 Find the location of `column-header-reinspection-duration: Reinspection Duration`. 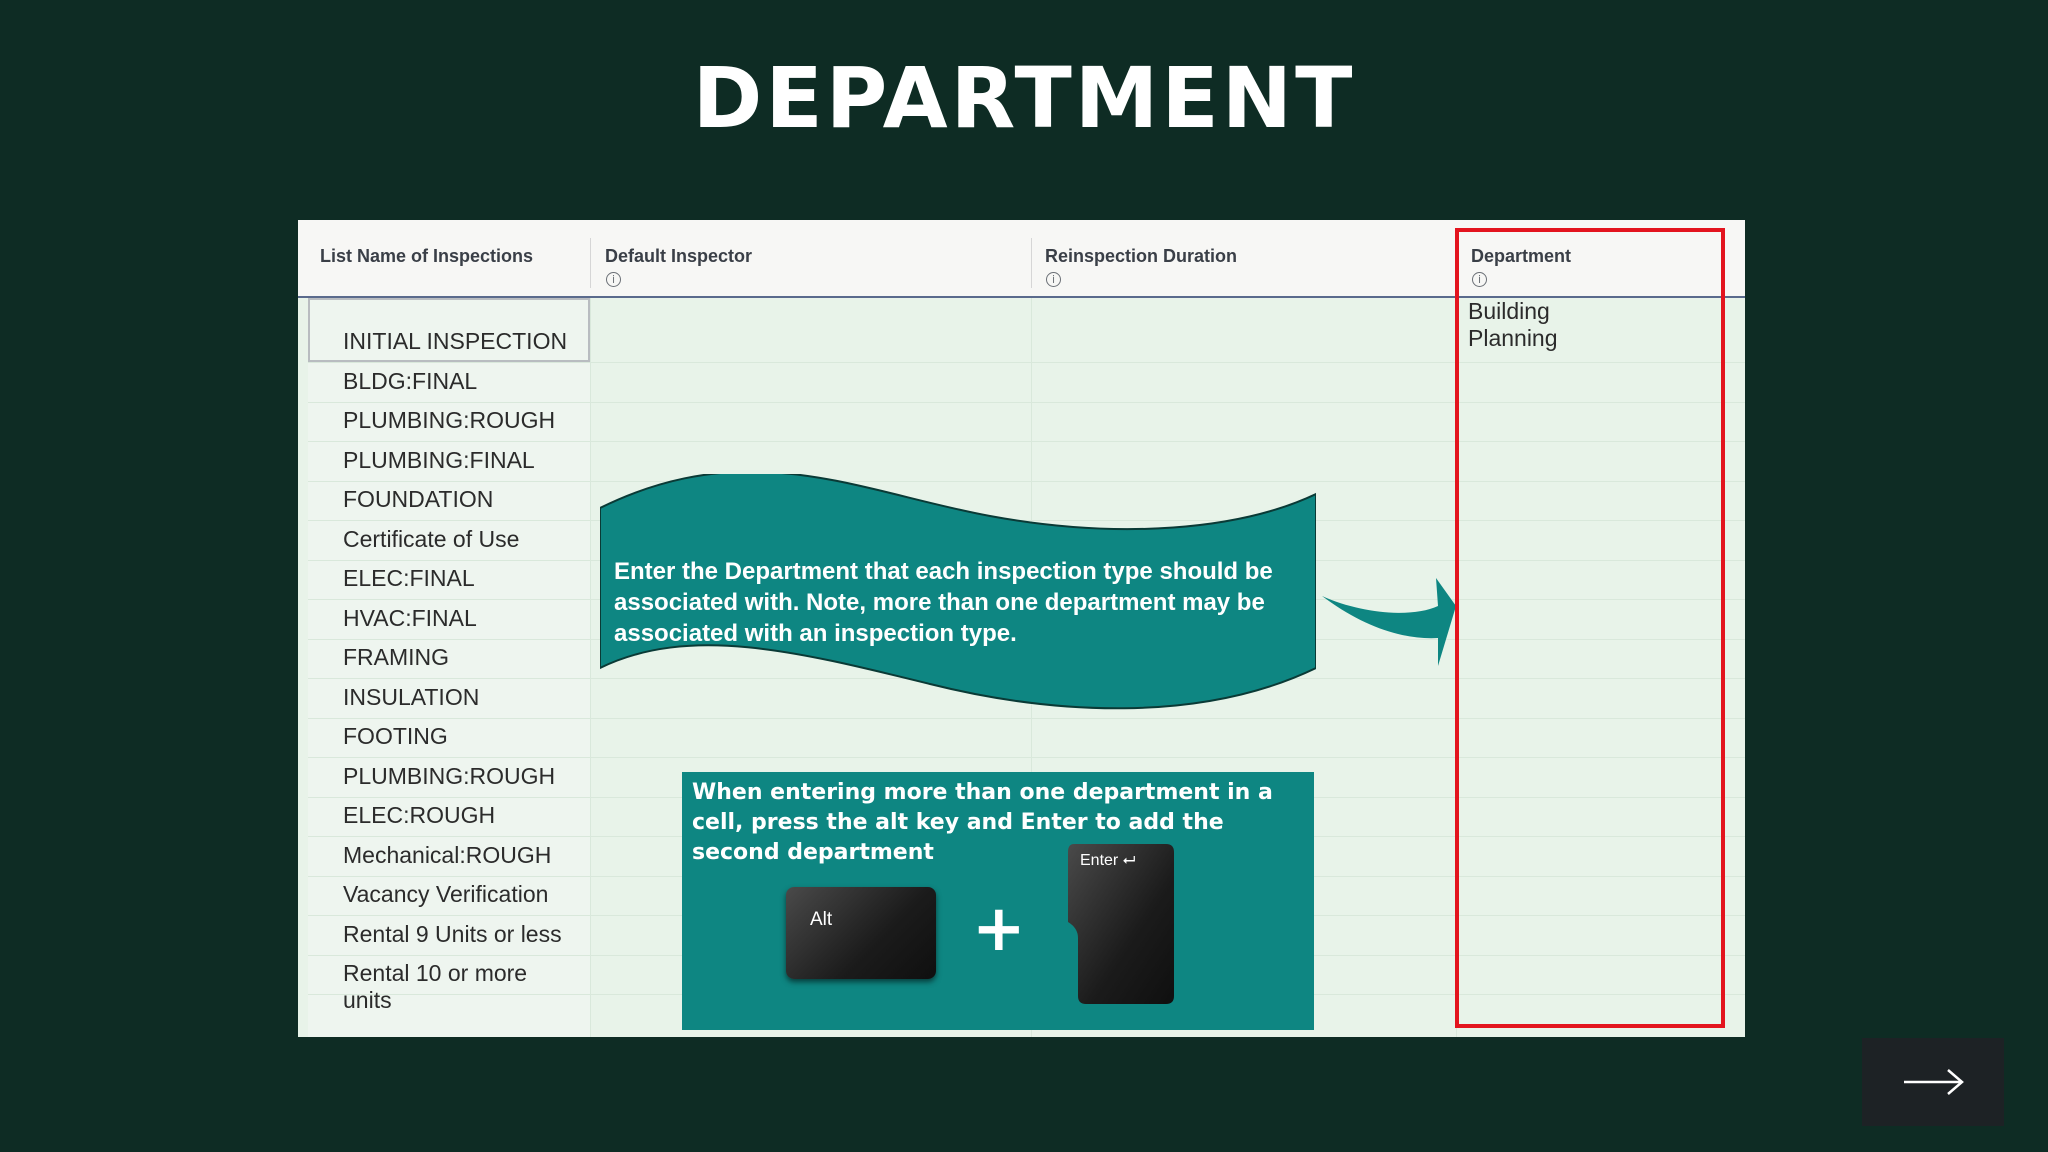

column-header-reinspection-duration: Reinspection Duration is located at coordinates (1141, 256).